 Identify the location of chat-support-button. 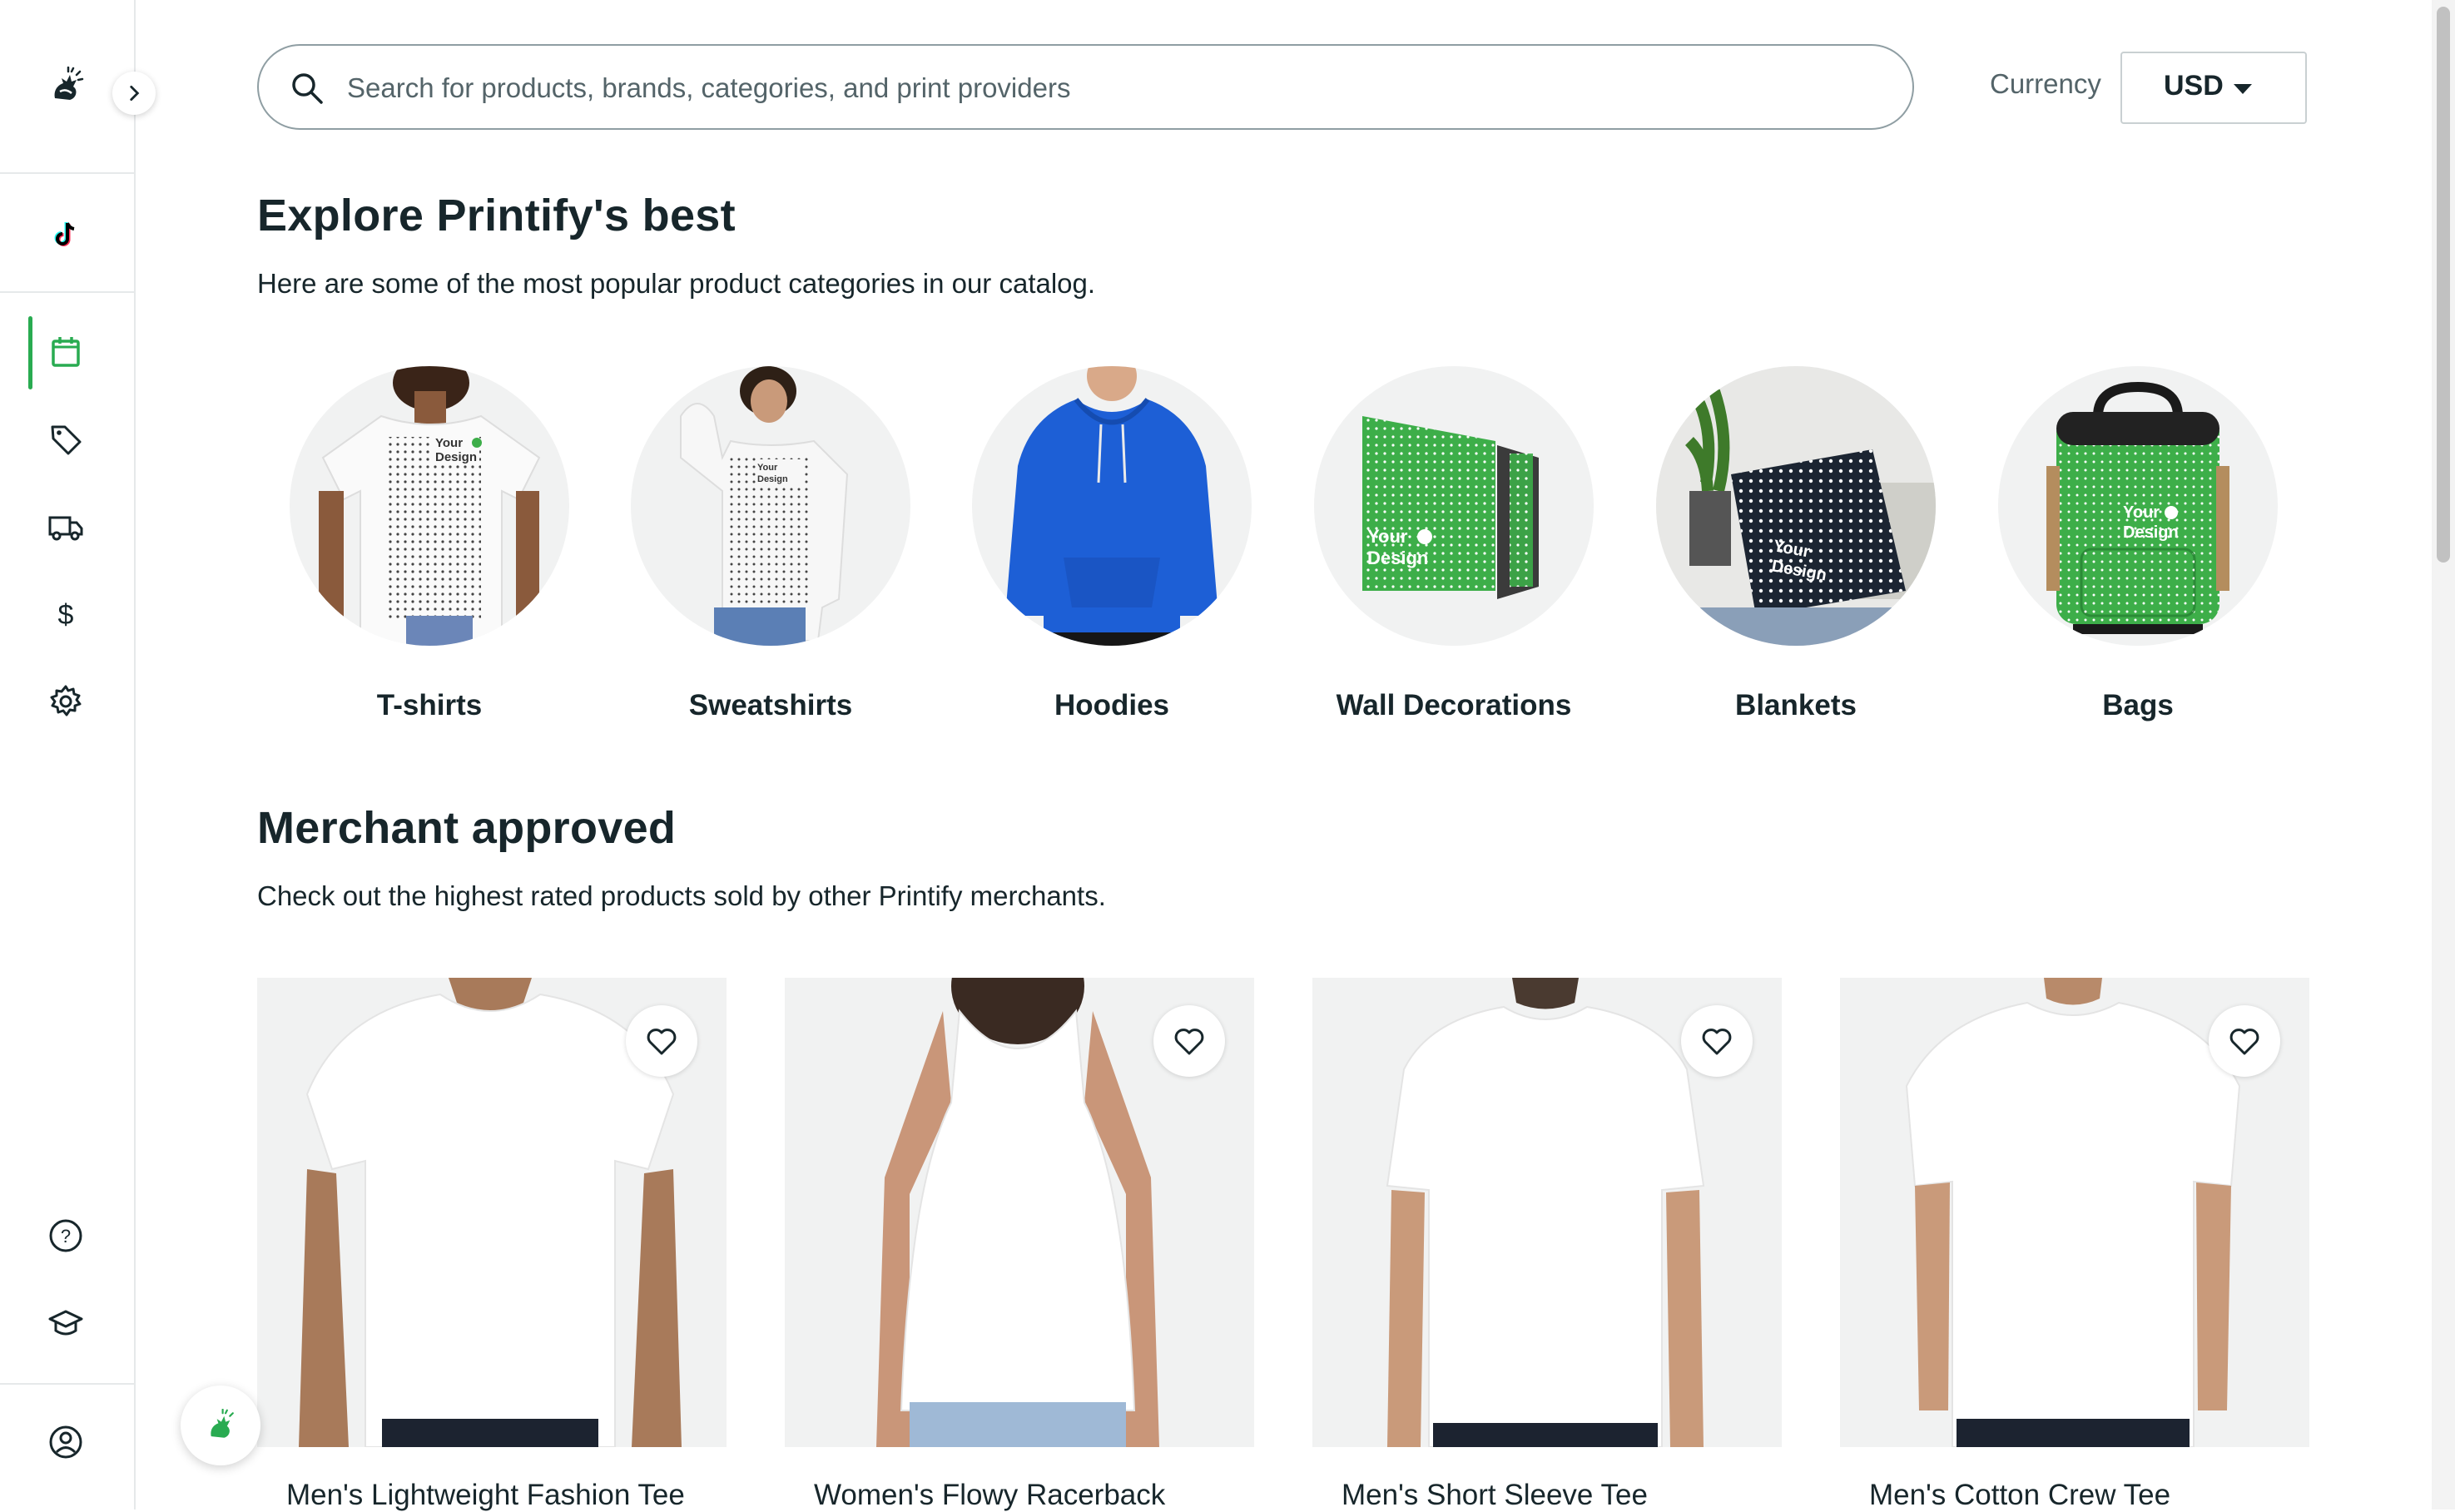
(220, 1425).